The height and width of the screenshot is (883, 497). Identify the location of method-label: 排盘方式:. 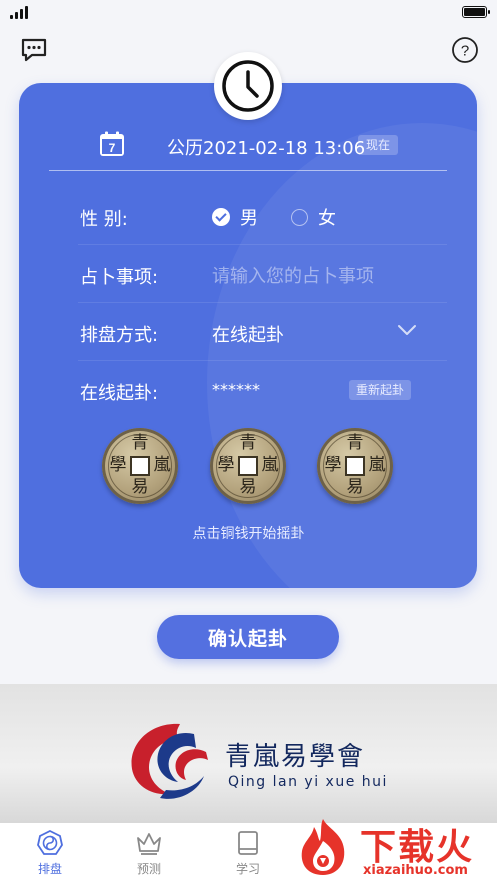
(119, 335).